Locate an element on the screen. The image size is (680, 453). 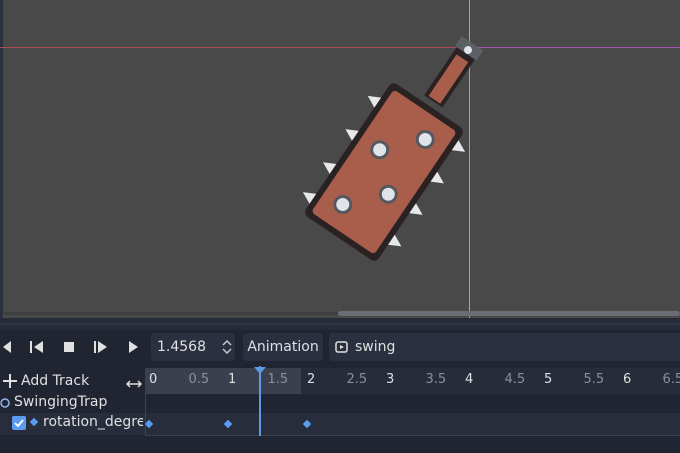
ruler-tick: 4 is located at coordinates (469, 379).